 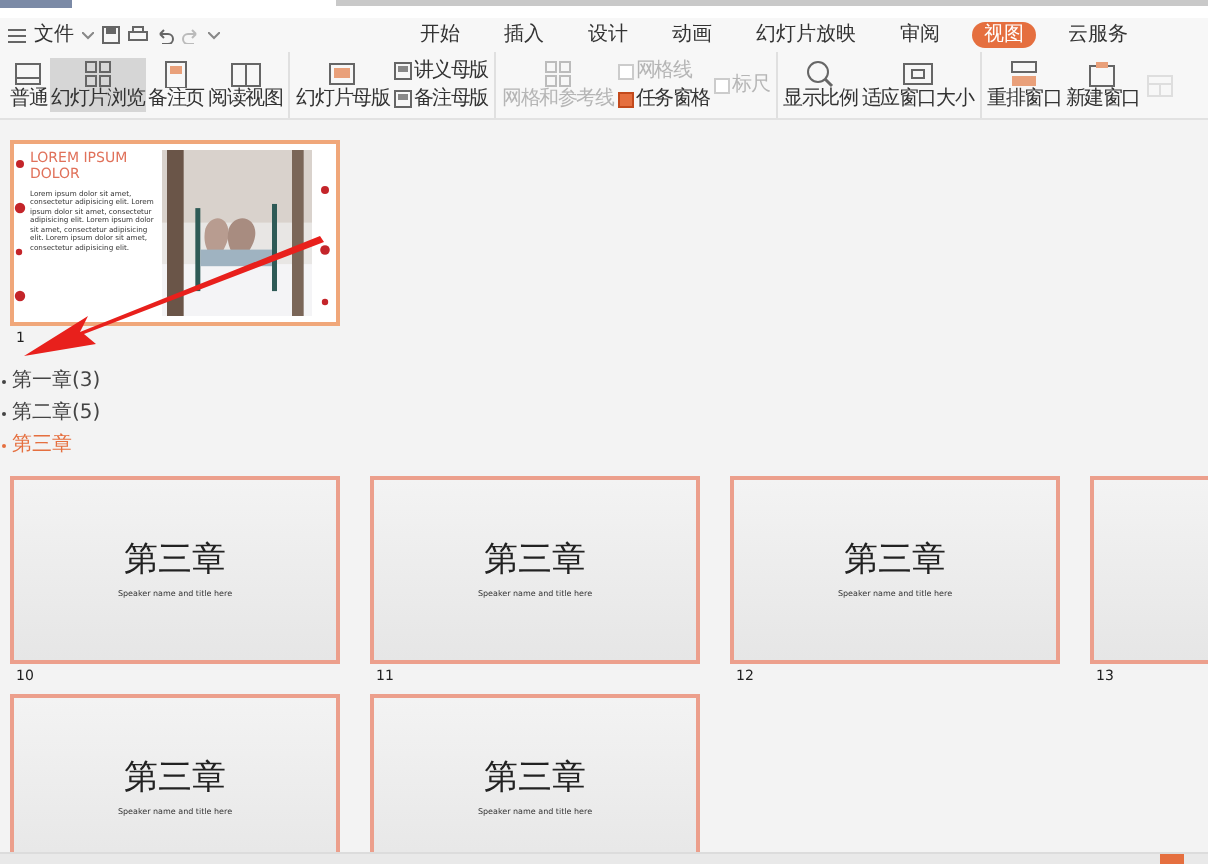 What do you see at coordinates (28, 74) in the screenshot?
I see `normal-view-icon` at bounding box center [28, 74].